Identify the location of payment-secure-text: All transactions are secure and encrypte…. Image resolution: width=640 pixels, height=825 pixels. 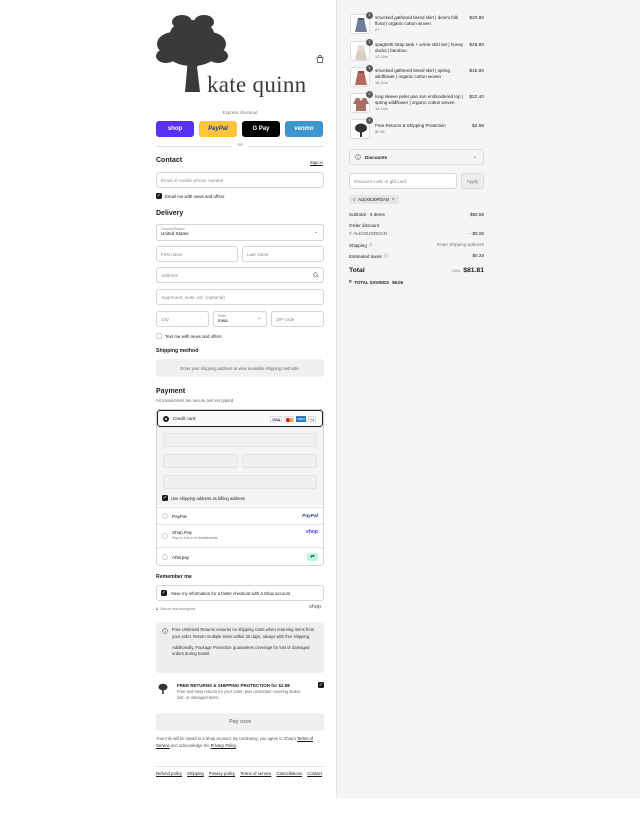
(195, 400).